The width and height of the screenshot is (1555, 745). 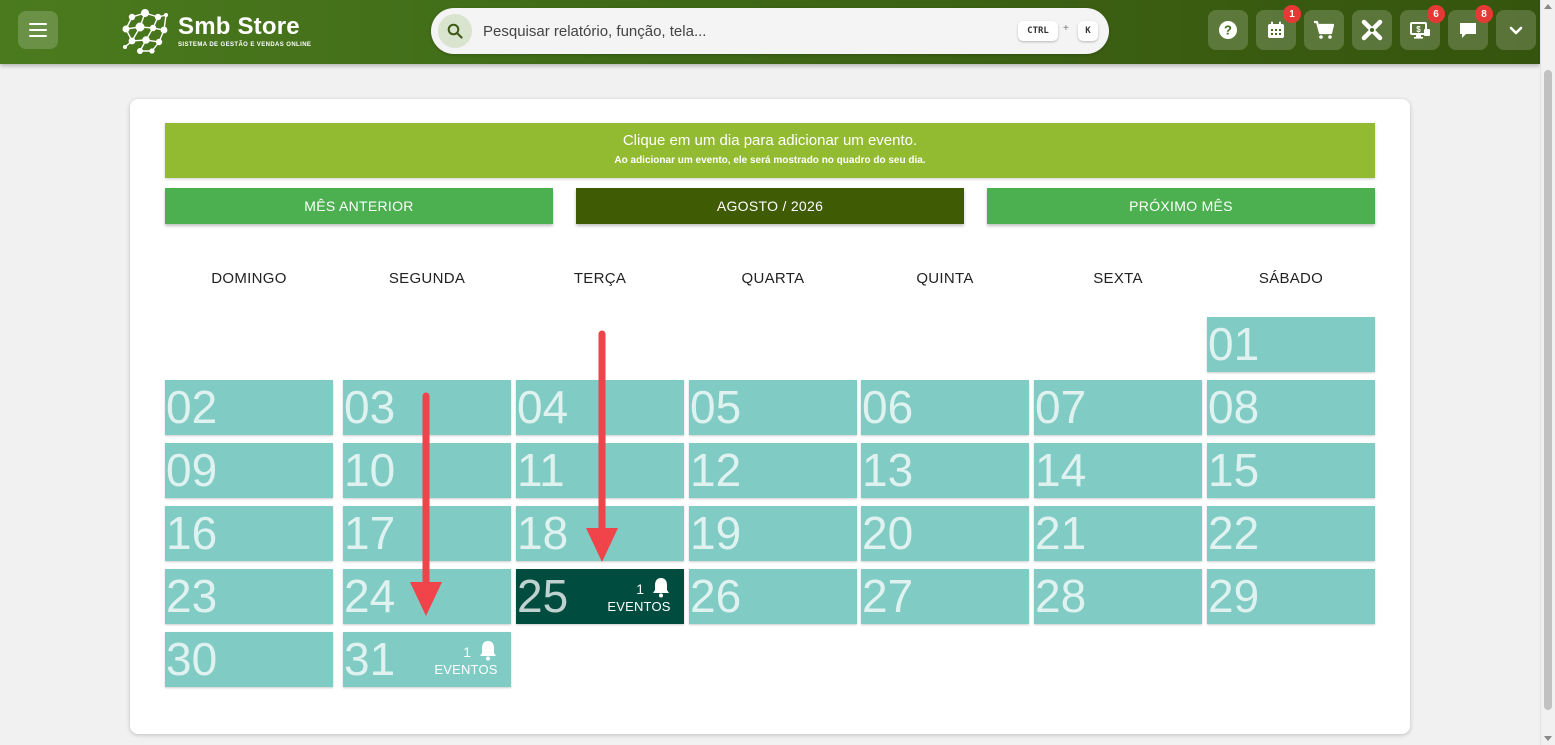 I want to click on chat-icon, so click(x=1468, y=30).